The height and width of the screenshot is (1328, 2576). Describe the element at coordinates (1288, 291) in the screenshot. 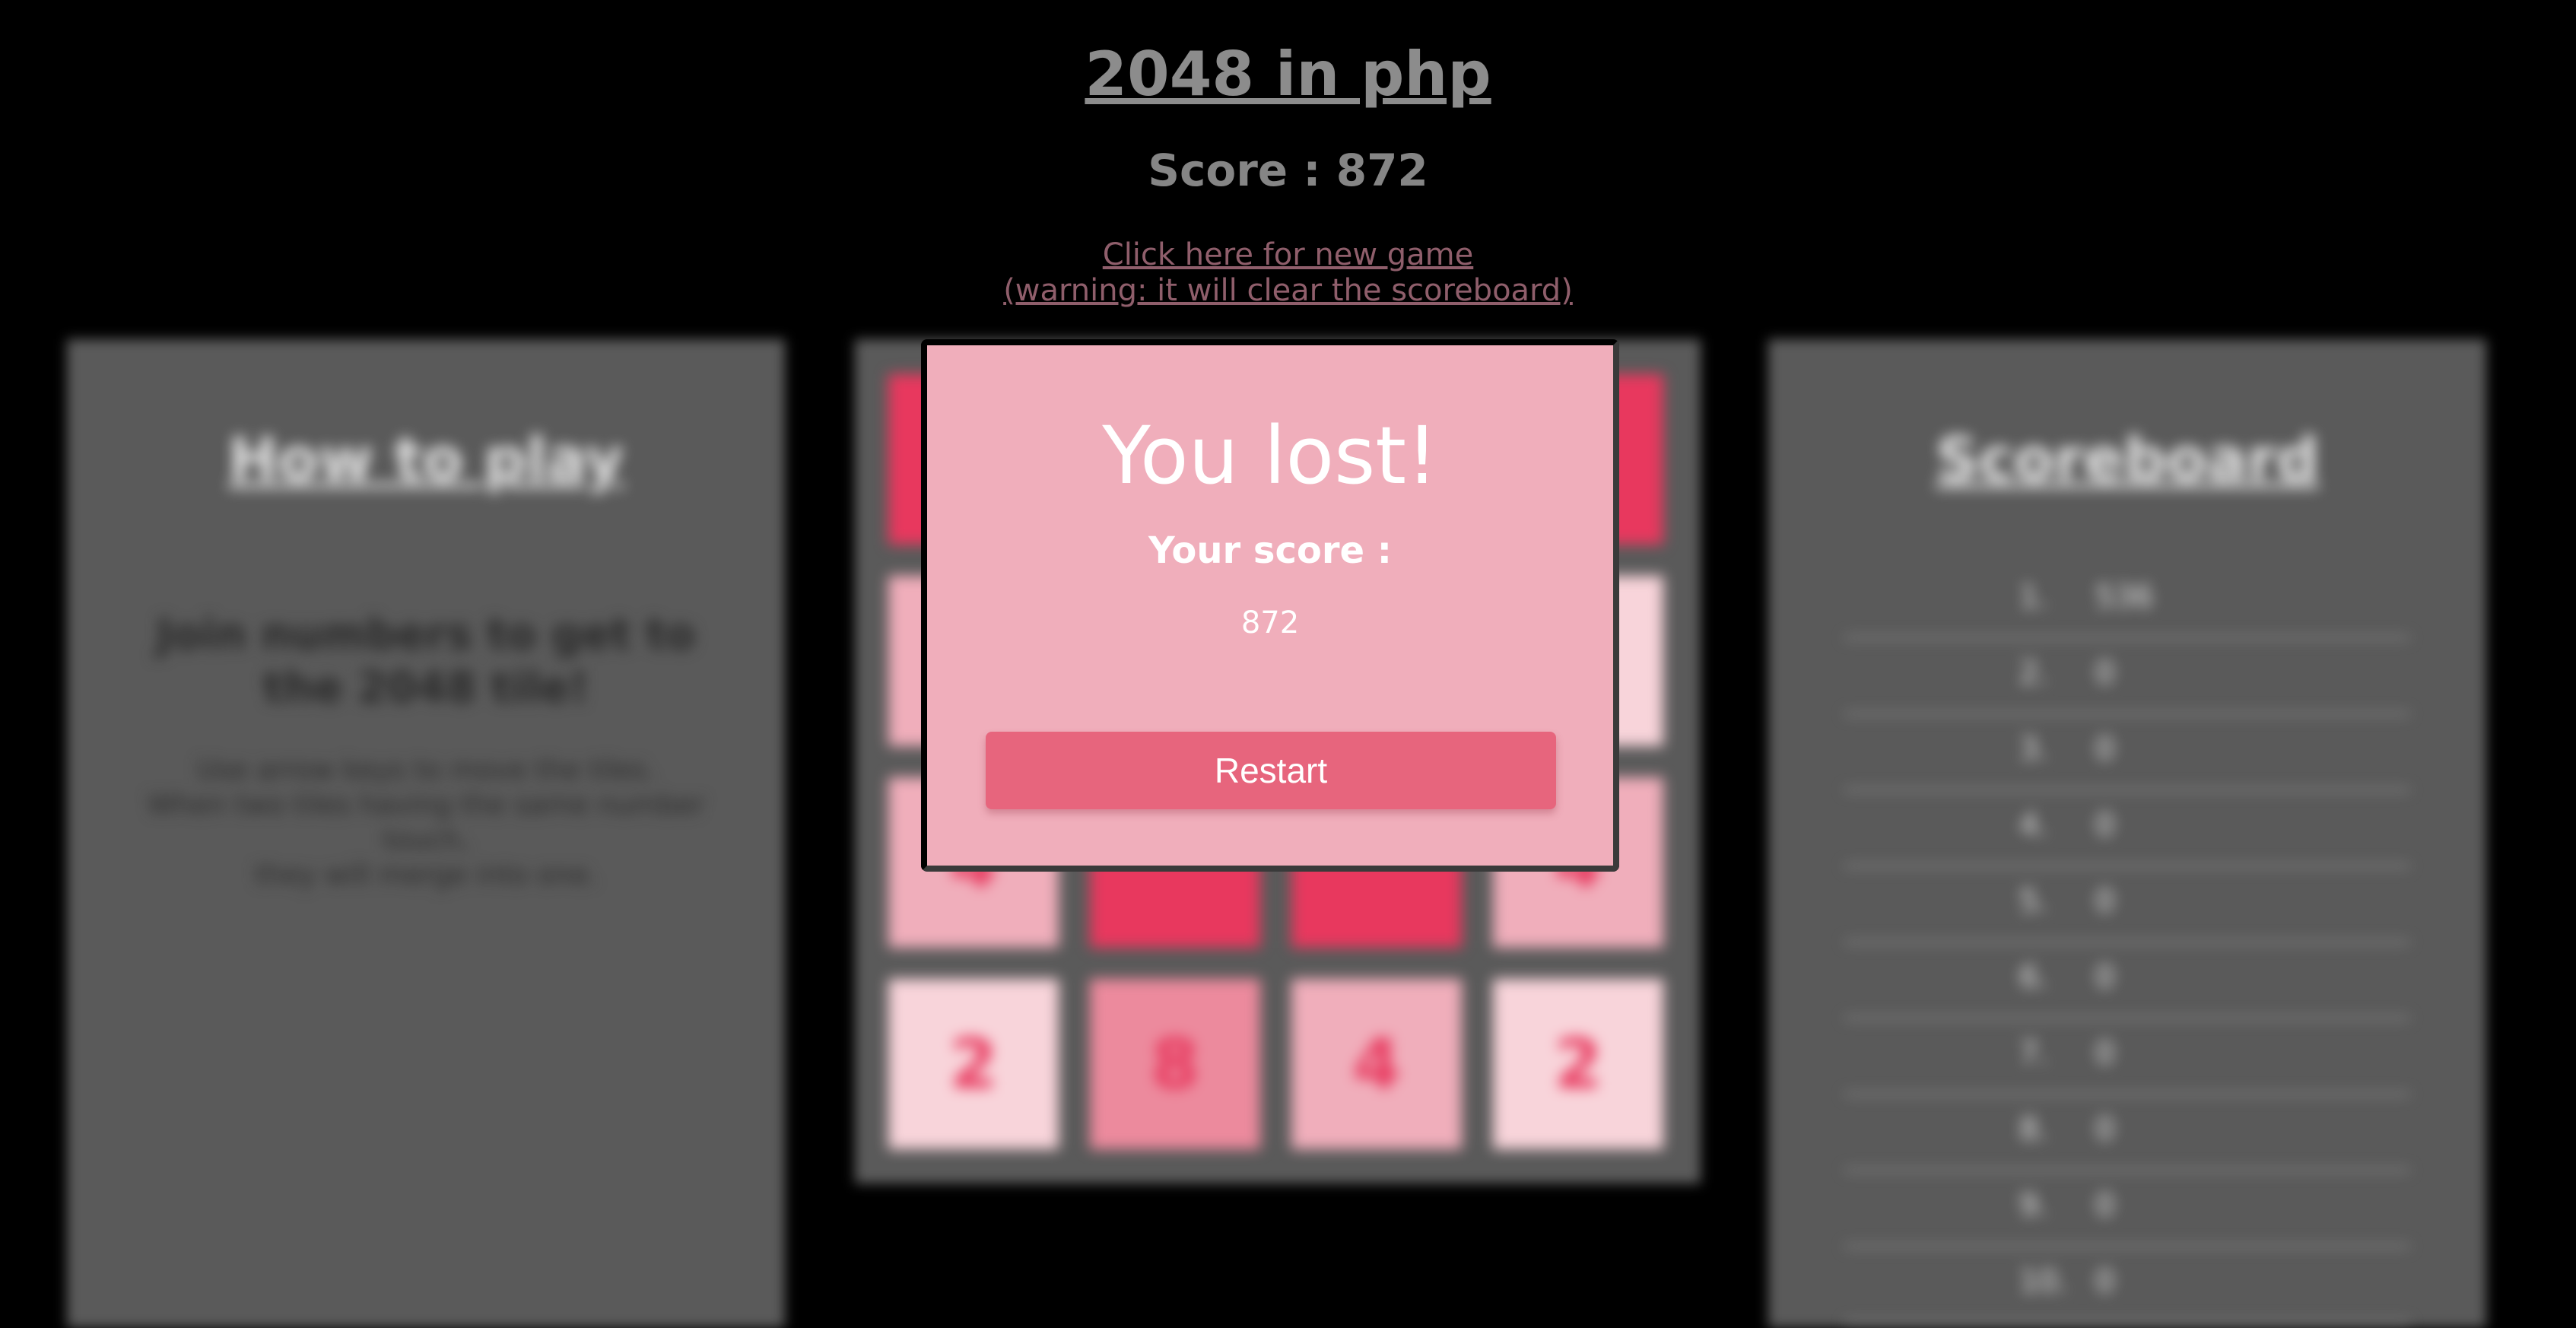

I see `new-game-warning-text: (warning: it will clear the scoreboard)` at that location.